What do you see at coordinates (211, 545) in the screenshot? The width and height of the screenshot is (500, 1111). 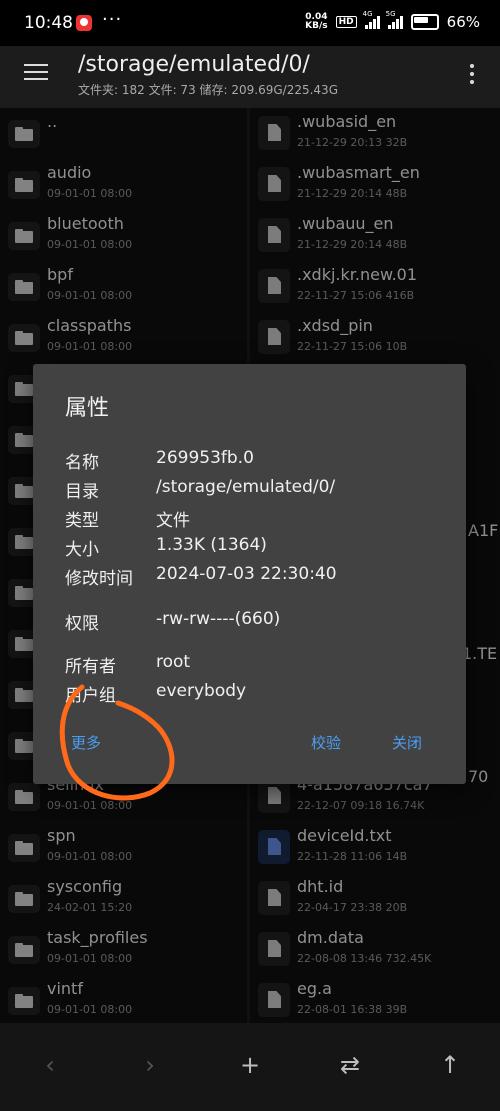 I see `prop-value-size: 1.33K (1364)` at bounding box center [211, 545].